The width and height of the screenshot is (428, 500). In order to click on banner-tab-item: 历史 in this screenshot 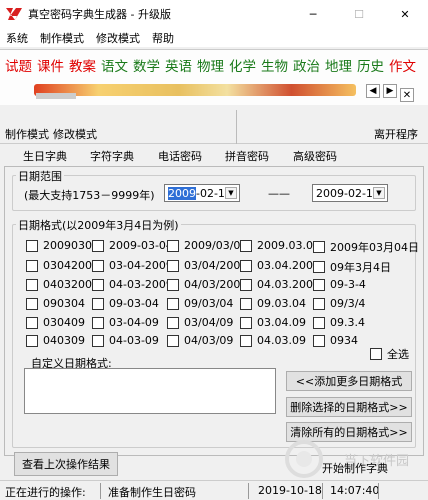, I will do `click(370, 65)`.